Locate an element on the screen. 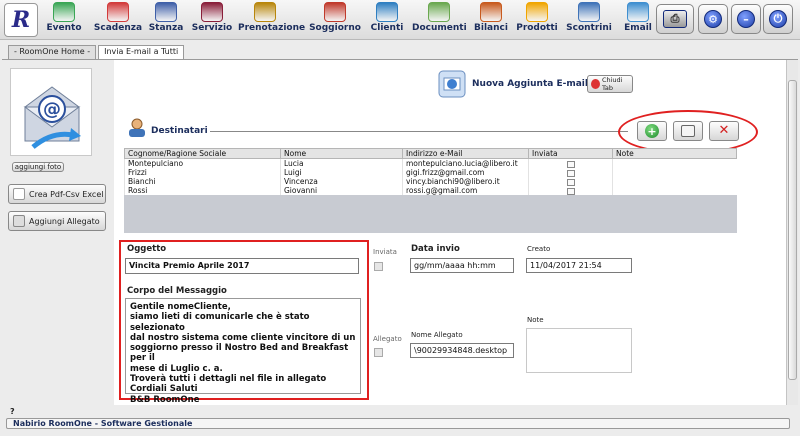 The height and width of the screenshot is (436, 800). scrollbar-thumb is located at coordinates (792, 230).